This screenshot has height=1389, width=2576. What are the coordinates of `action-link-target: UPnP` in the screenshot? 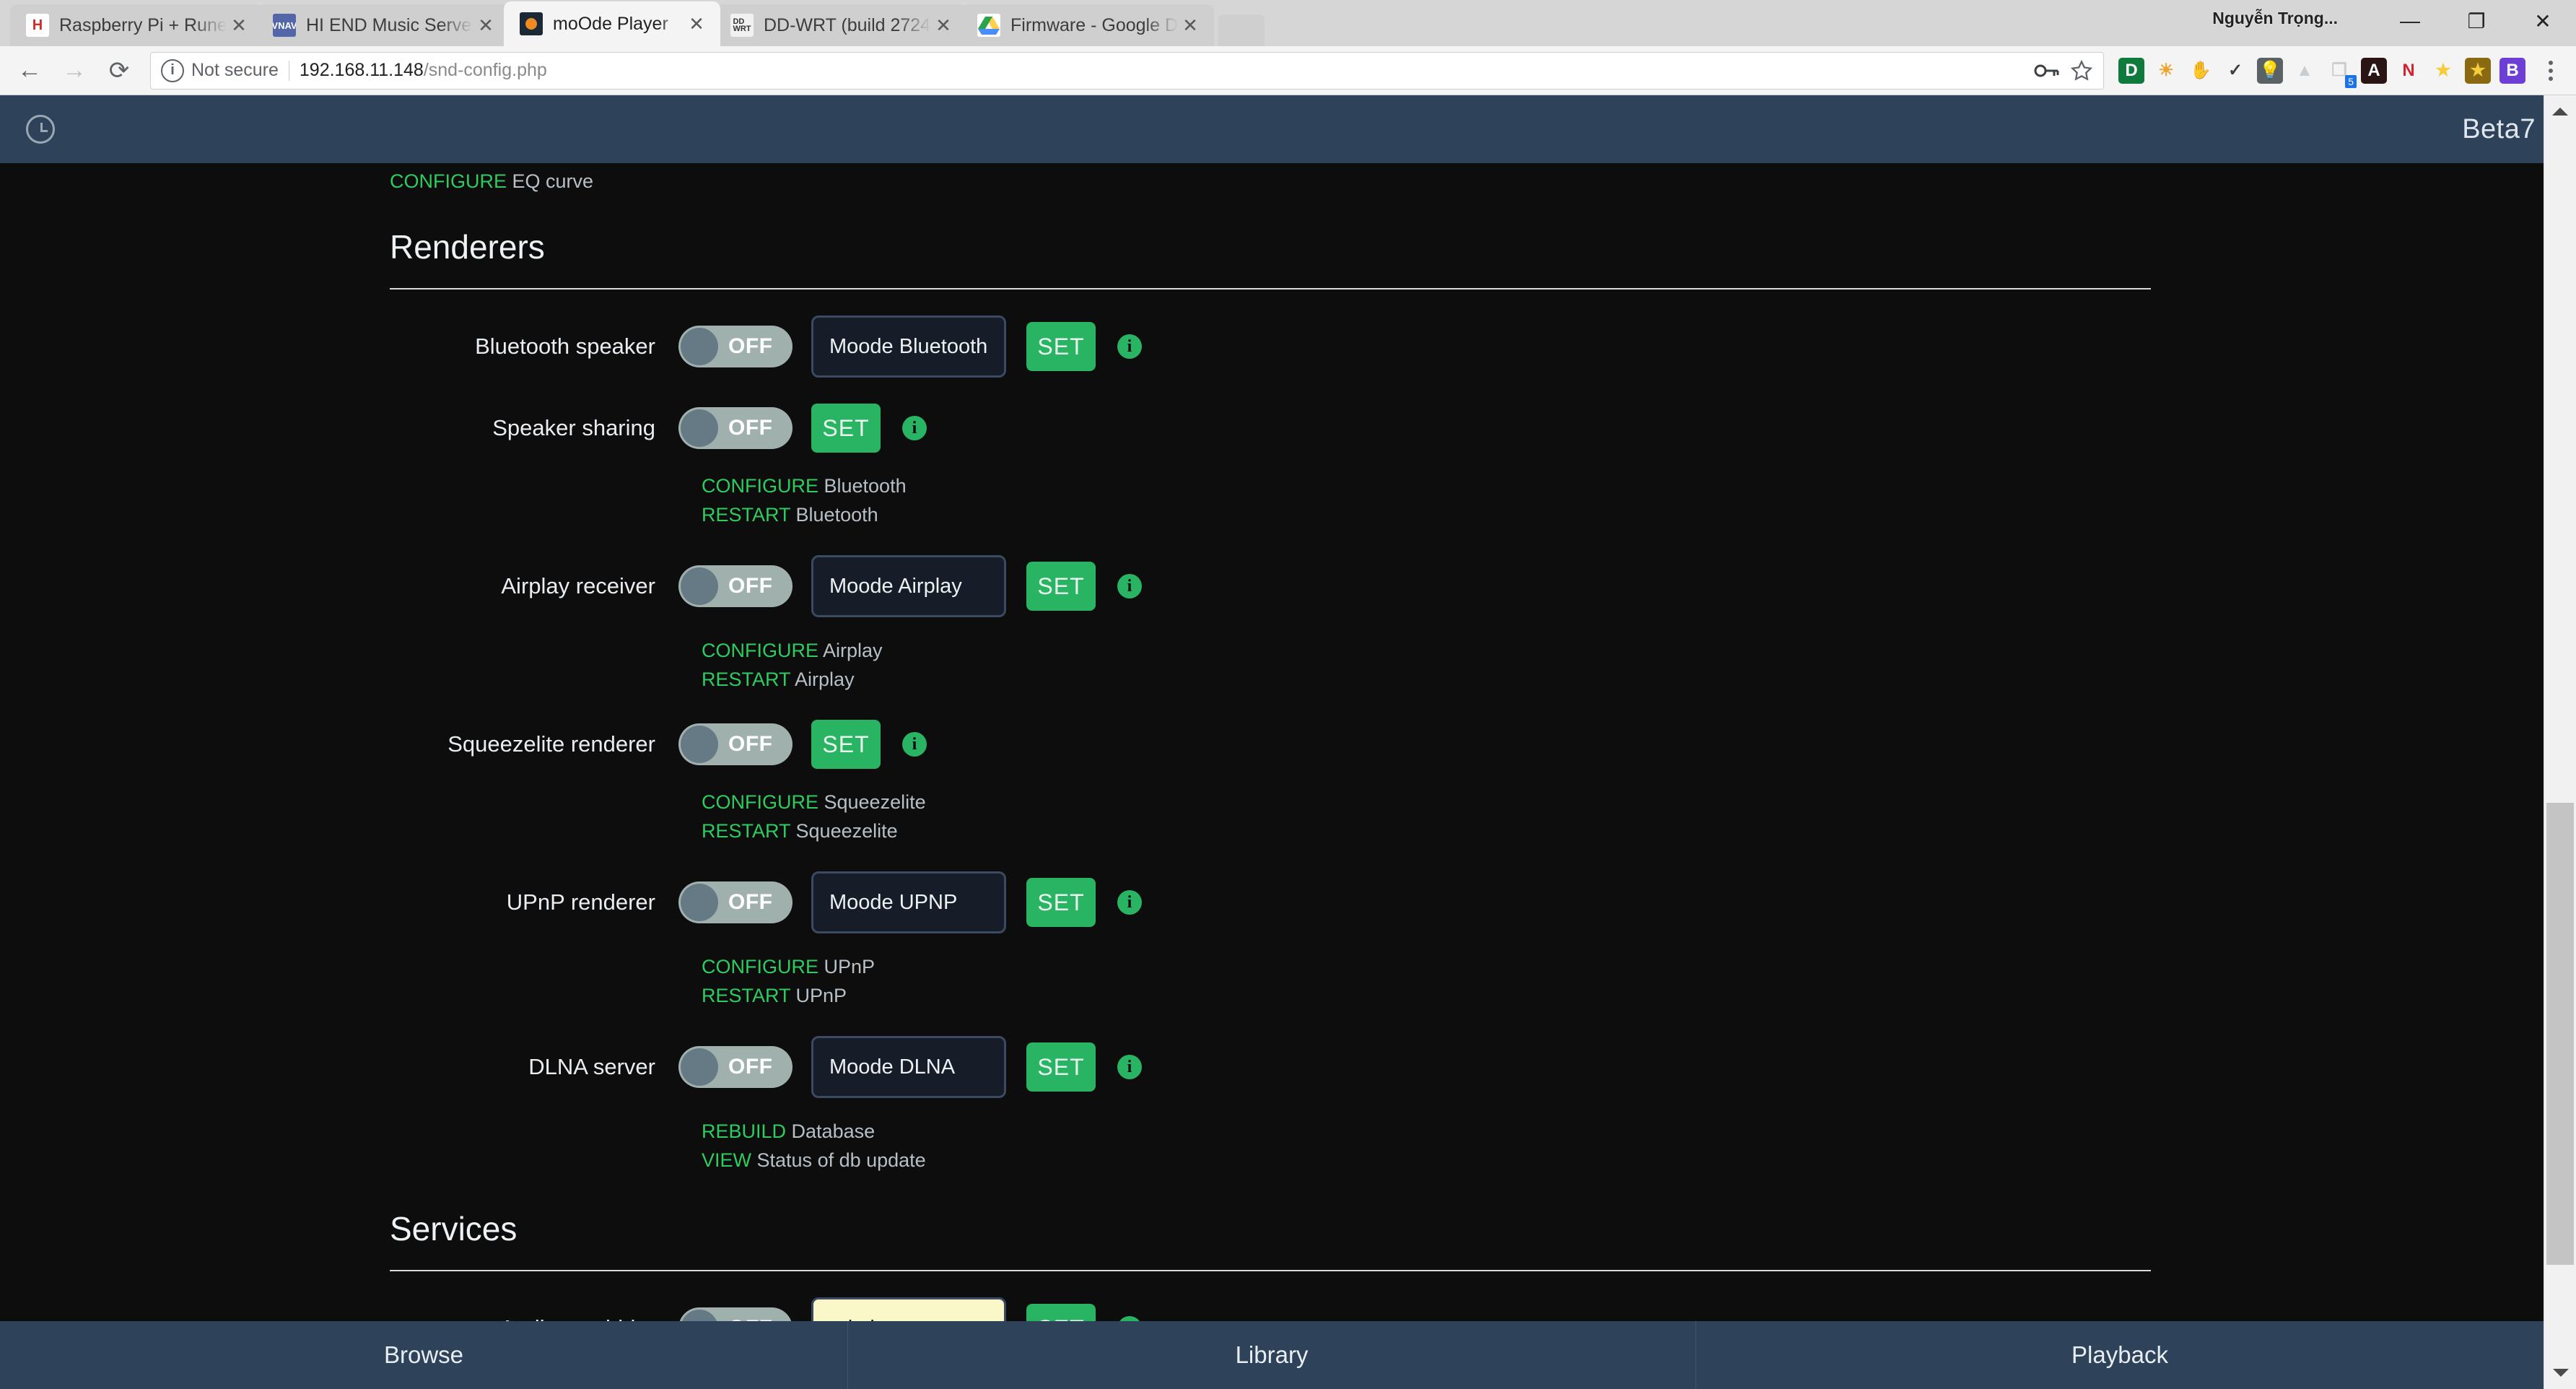 It's located at (818, 995).